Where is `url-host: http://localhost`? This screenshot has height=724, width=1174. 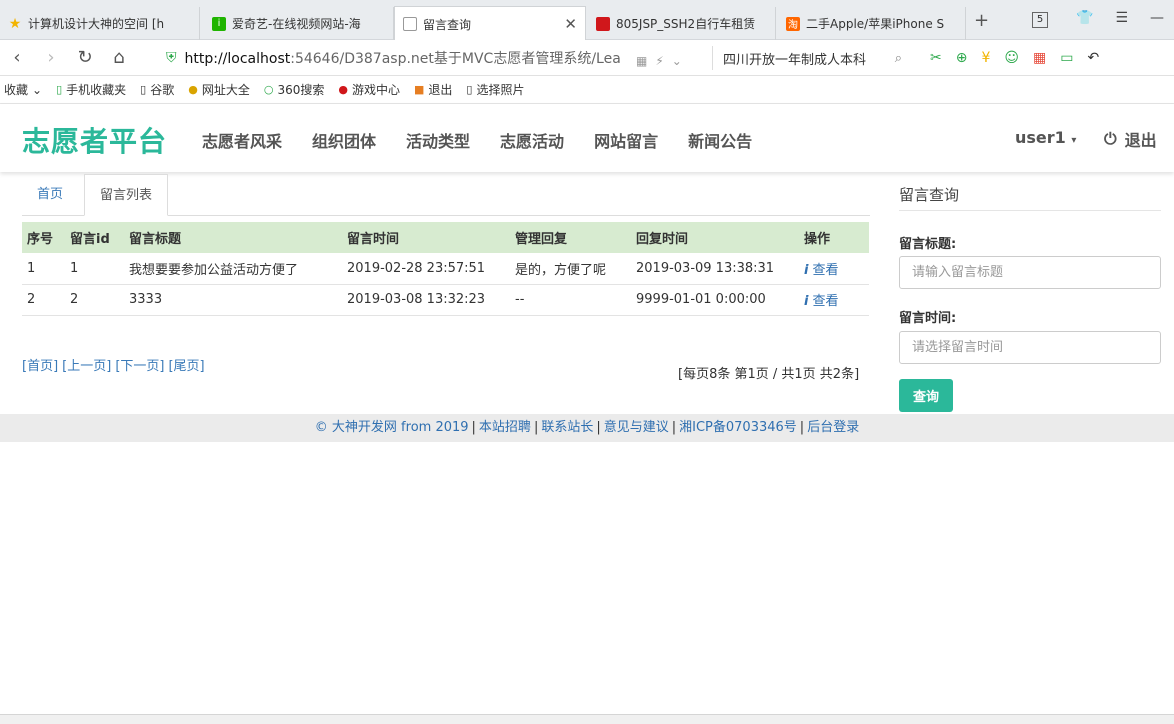
url-host: http://localhost is located at coordinates (237, 59).